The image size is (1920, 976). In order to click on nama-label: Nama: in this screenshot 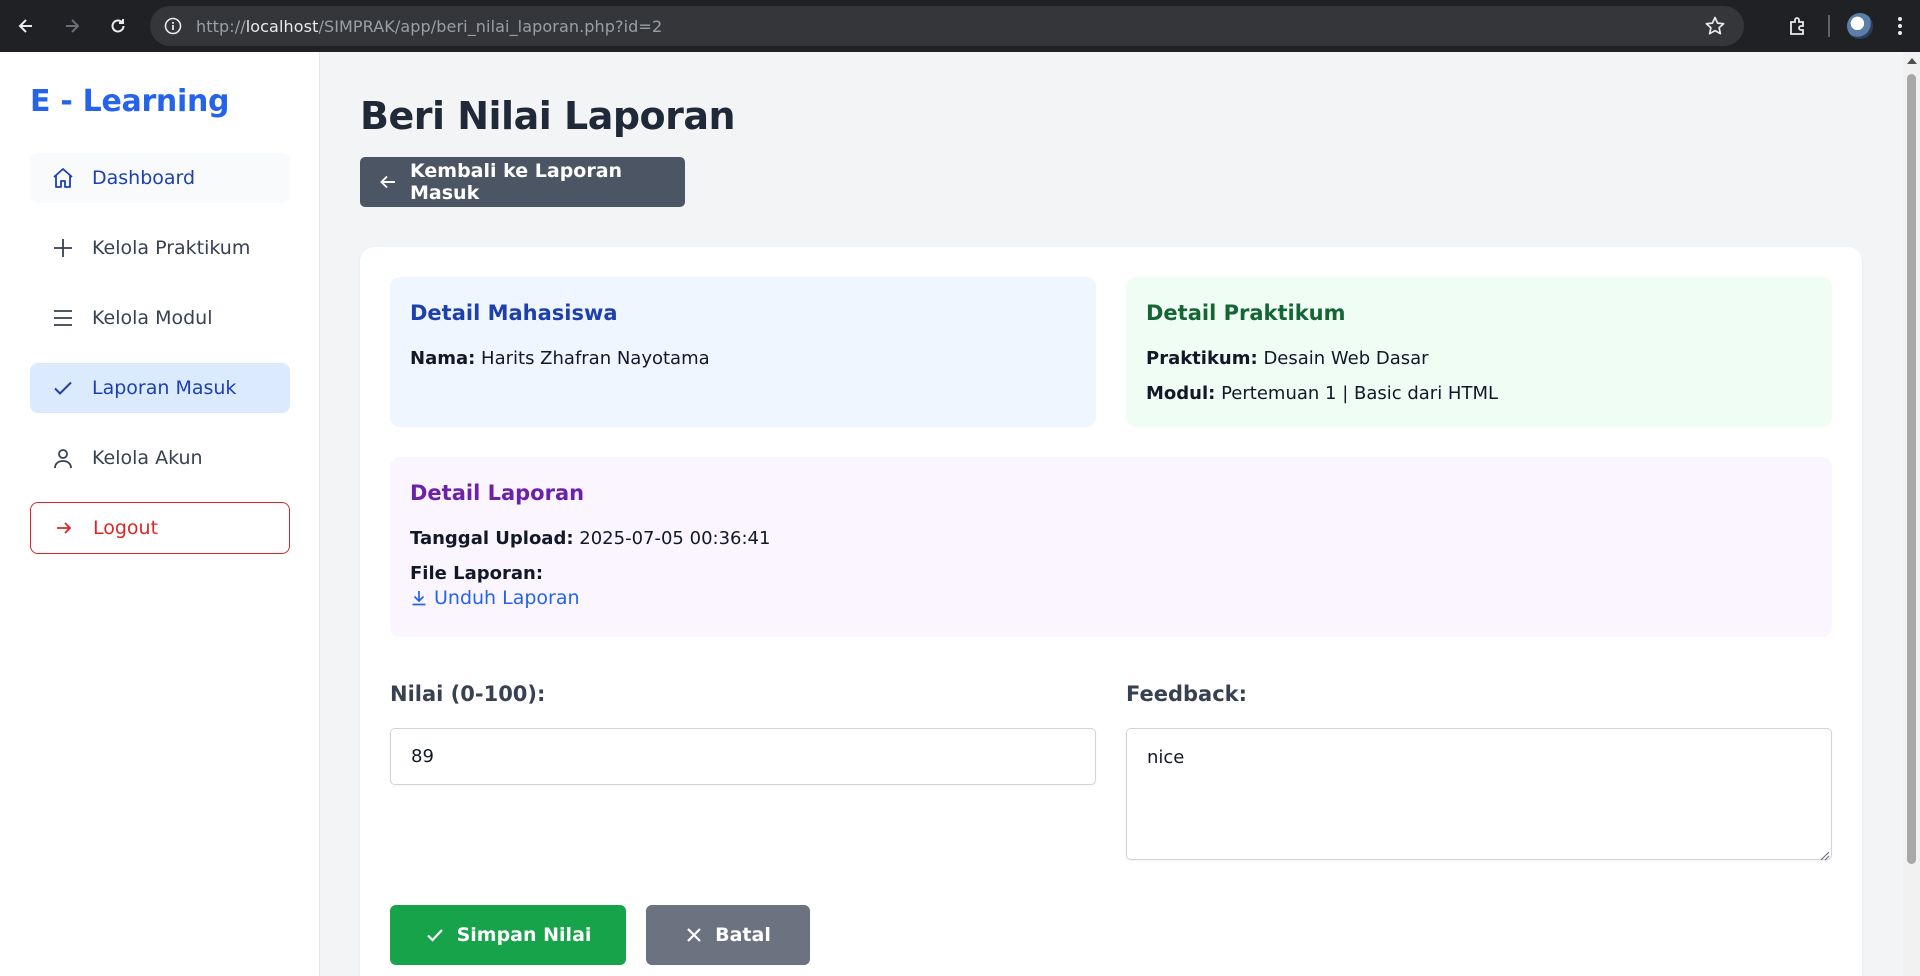, I will do `click(443, 358)`.